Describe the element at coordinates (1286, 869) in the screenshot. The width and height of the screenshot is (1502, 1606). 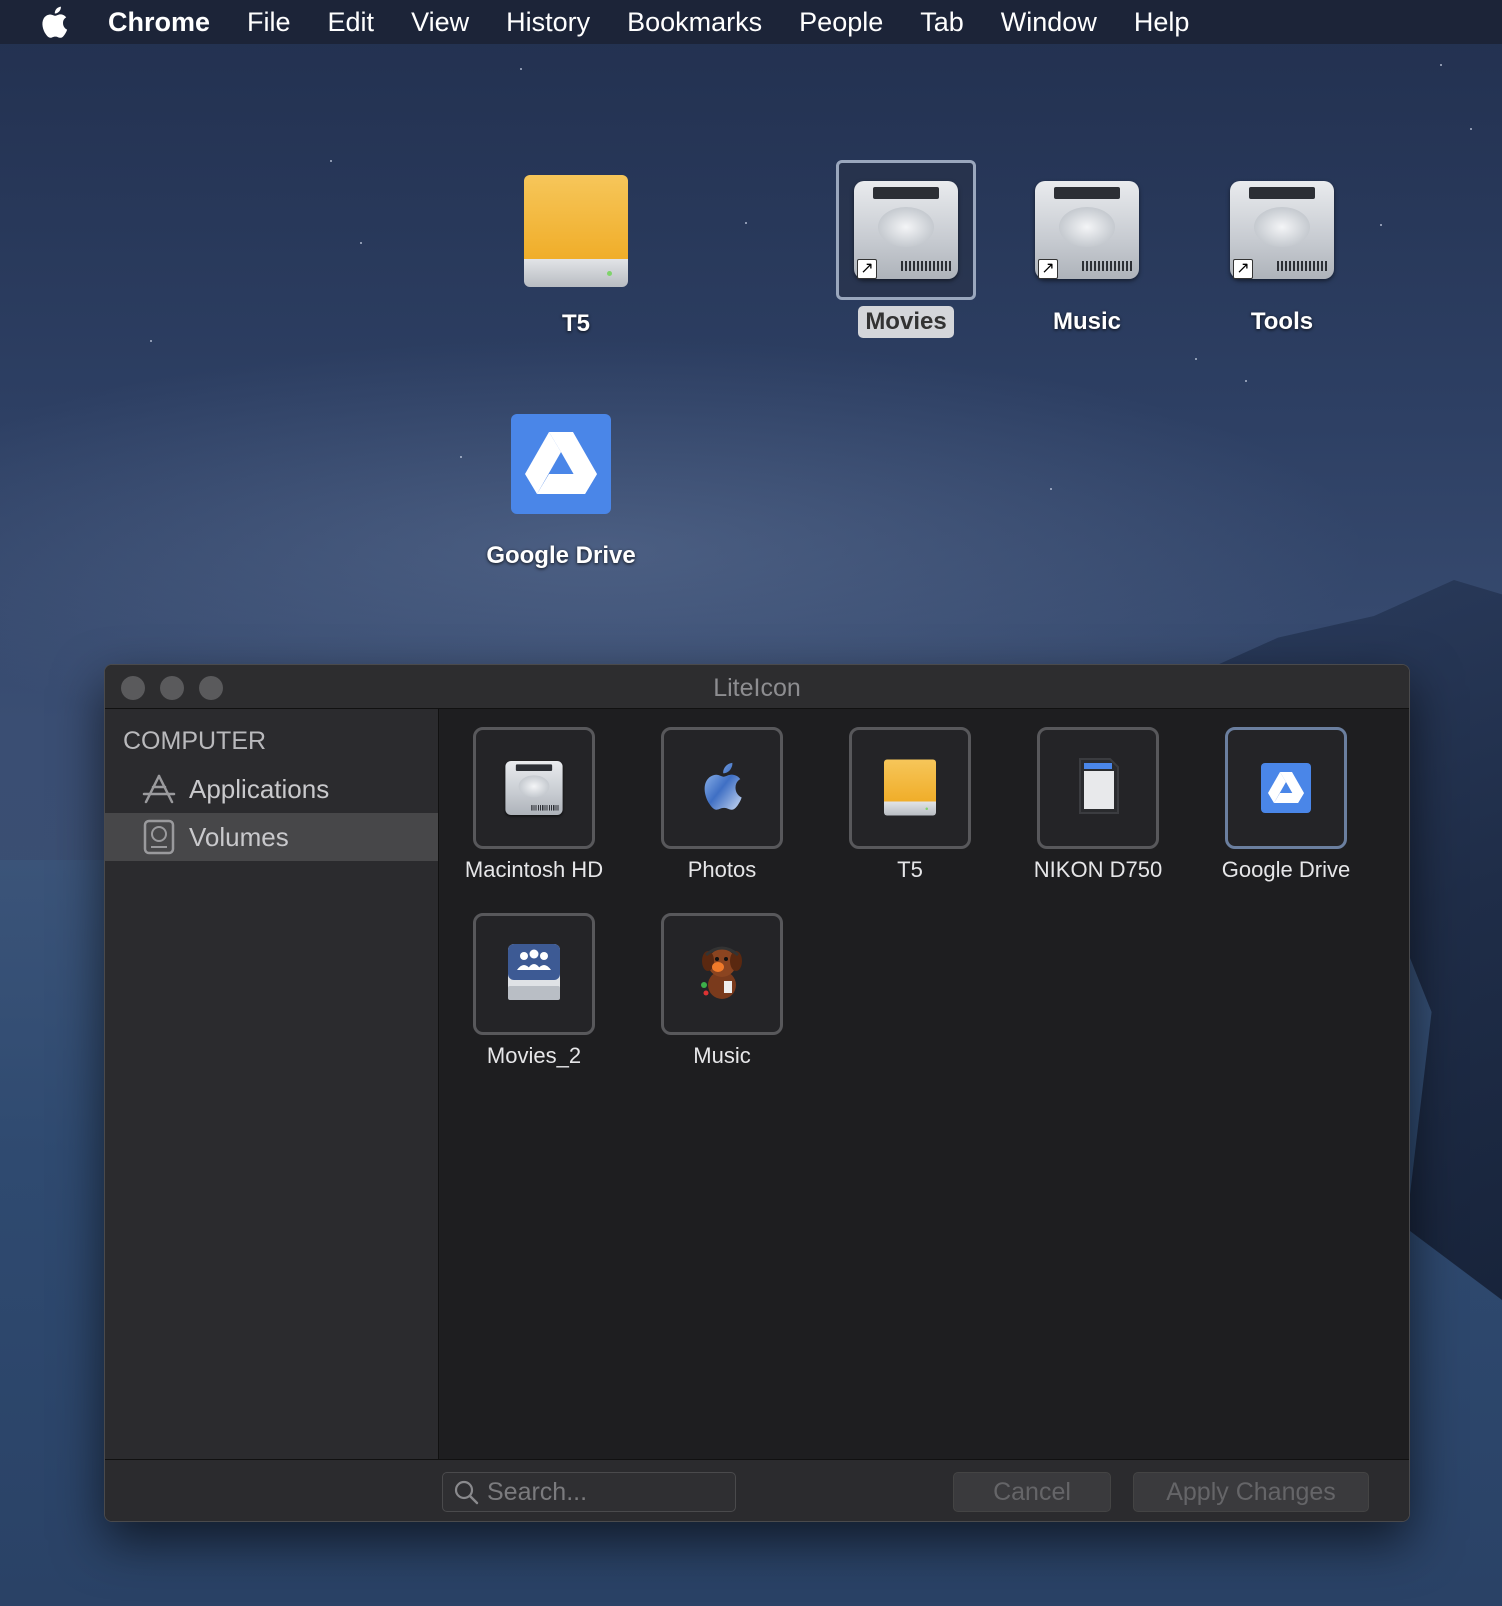
I see `volume-name: Google Drive` at that location.